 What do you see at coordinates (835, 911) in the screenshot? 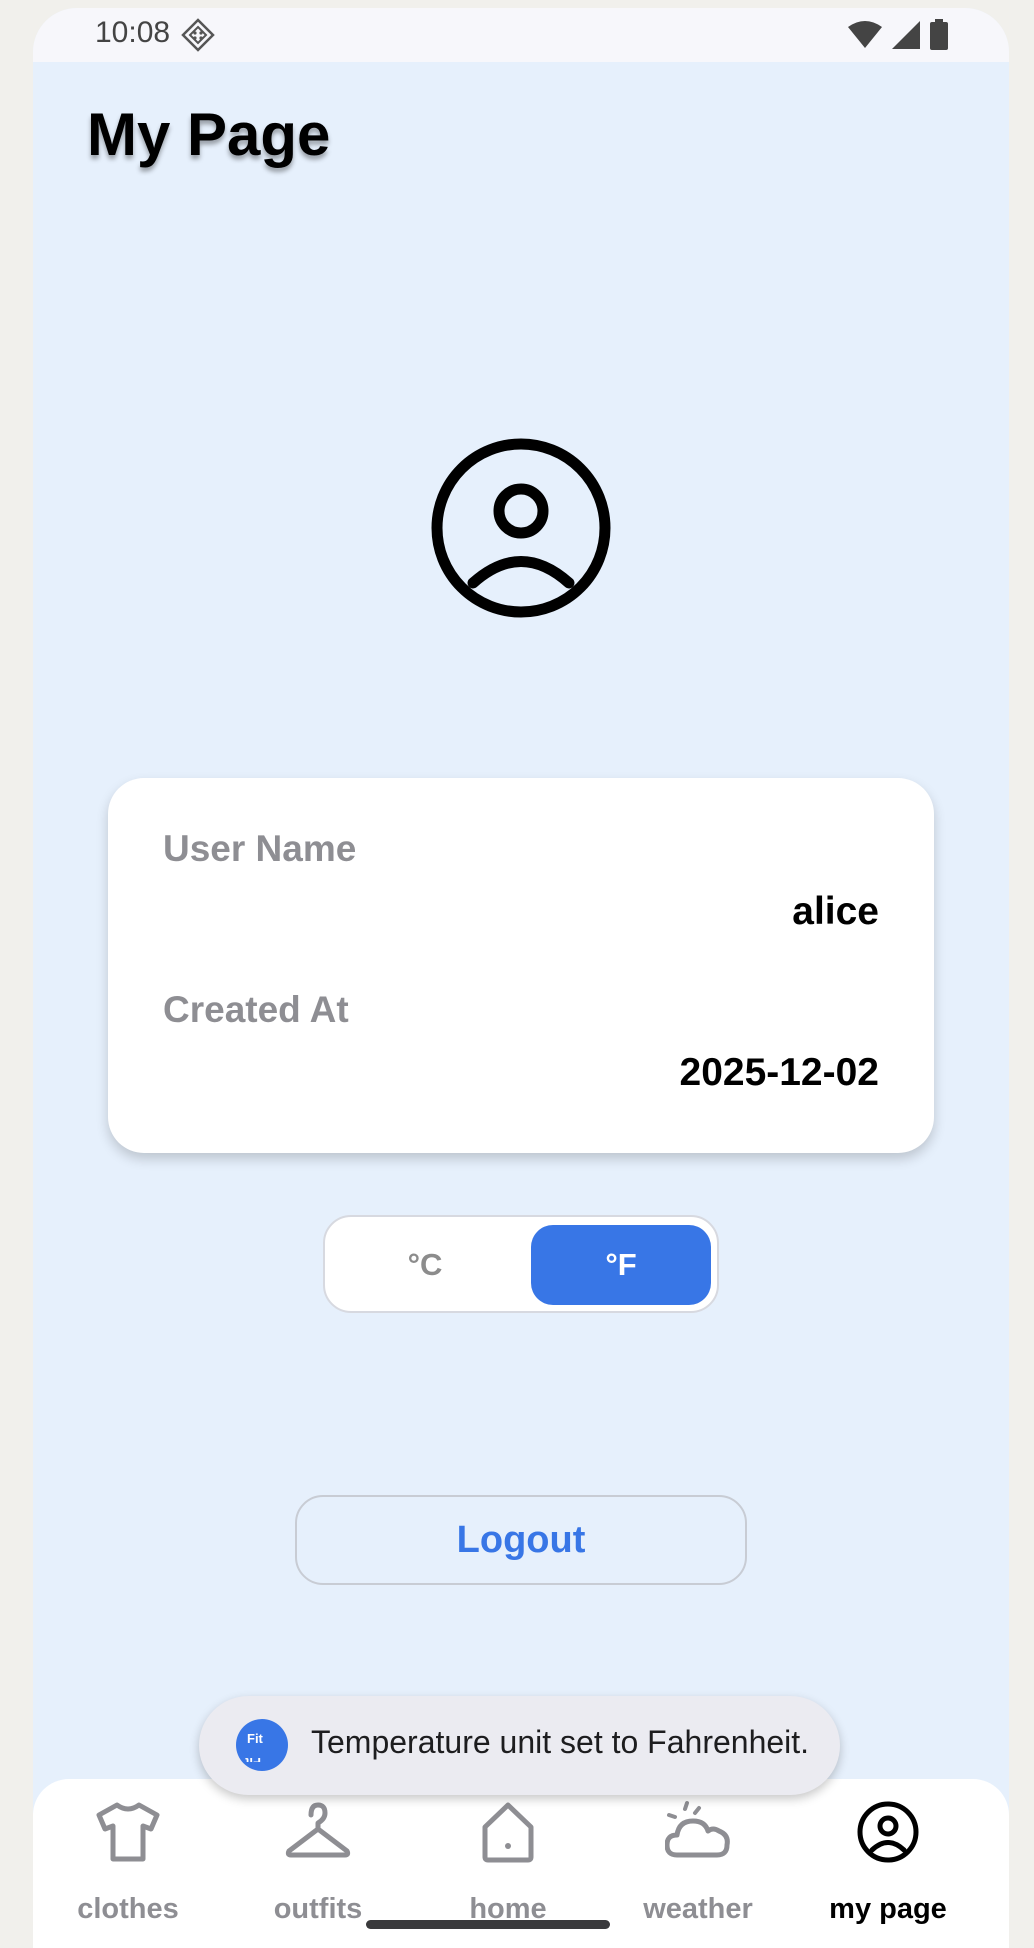
I see `user-name-value: alice` at bounding box center [835, 911].